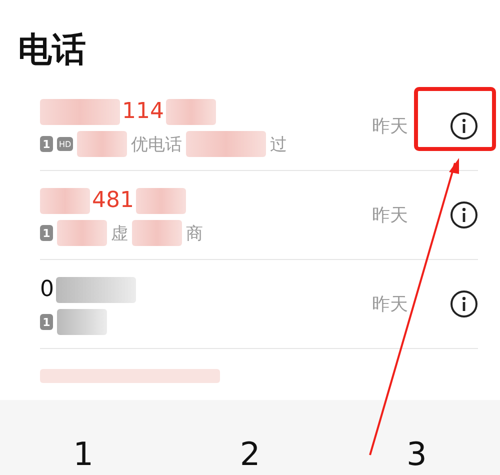 The image size is (500, 475). Describe the element at coordinates (47, 290) in the screenshot. I see `text-fragment: 0` at that location.